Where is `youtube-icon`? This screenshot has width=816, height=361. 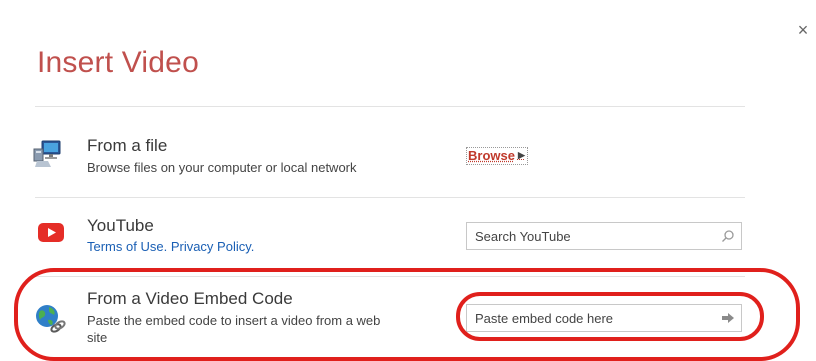 youtube-icon is located at coordinates (53, 237).